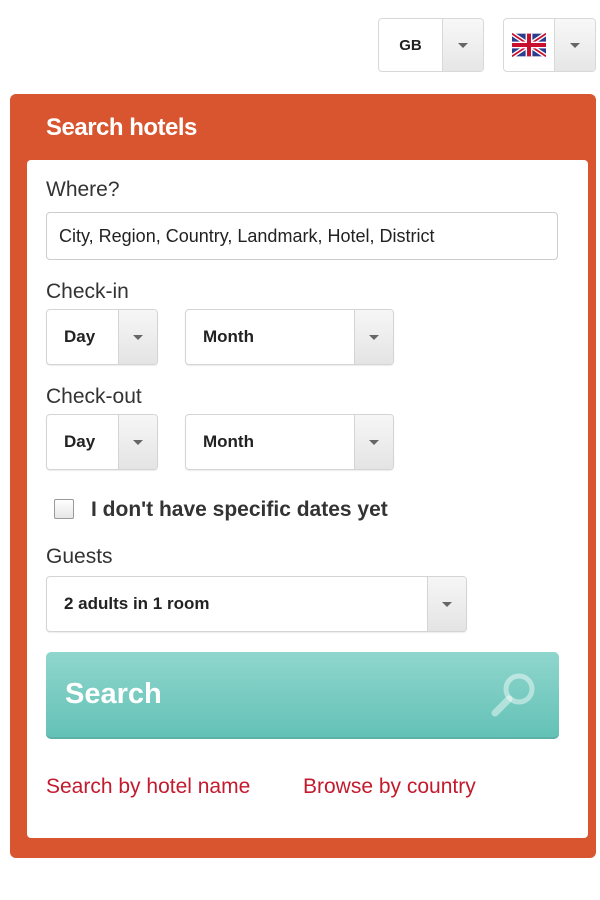 This screenshot has width=600, height=900. I want to click on no-dates-checkbox, so click(64, 509).